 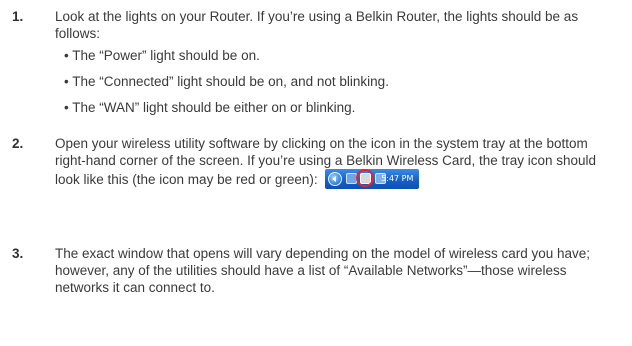 I want to click on highlight-circle, so click(x=365, y=178).